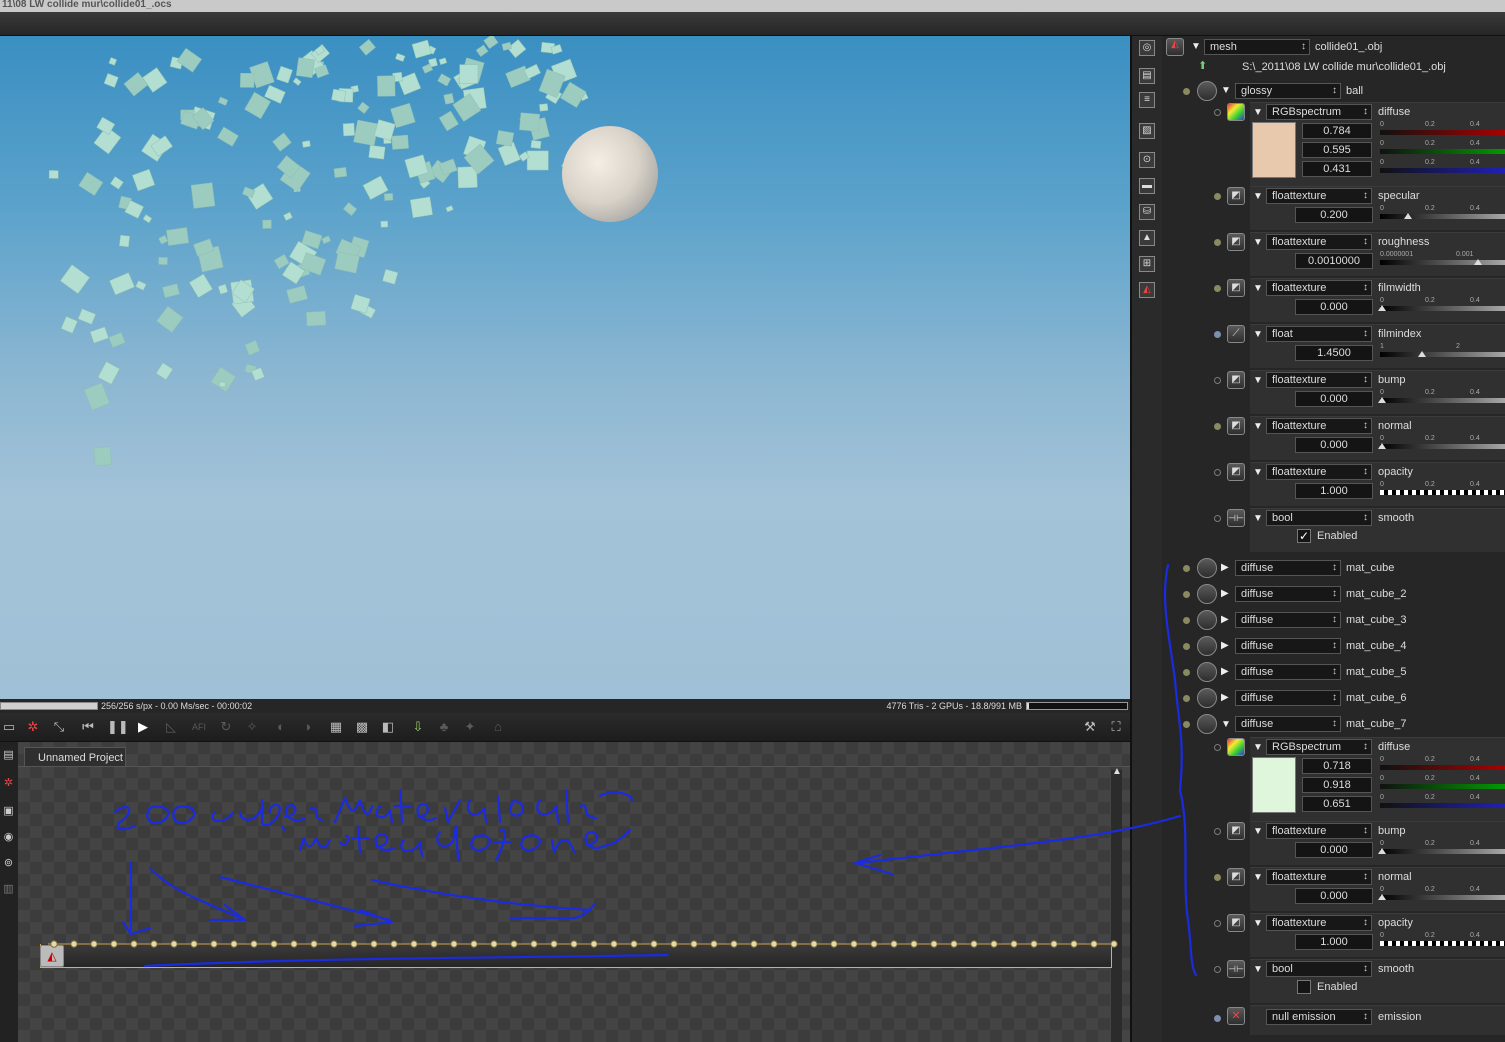  What do you see at coordinates (1441, 397) in the screenshot?
I see `param-slider-bump: 0 0.2 0.4` at bounding box center [1441, 397].